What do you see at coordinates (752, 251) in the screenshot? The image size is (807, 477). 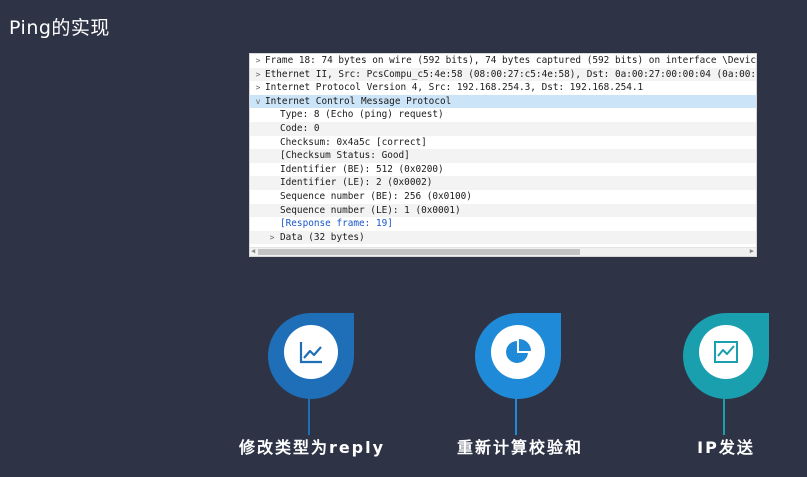 I see `scroll-right-icon: ▶` at bounding box center [752, 251].